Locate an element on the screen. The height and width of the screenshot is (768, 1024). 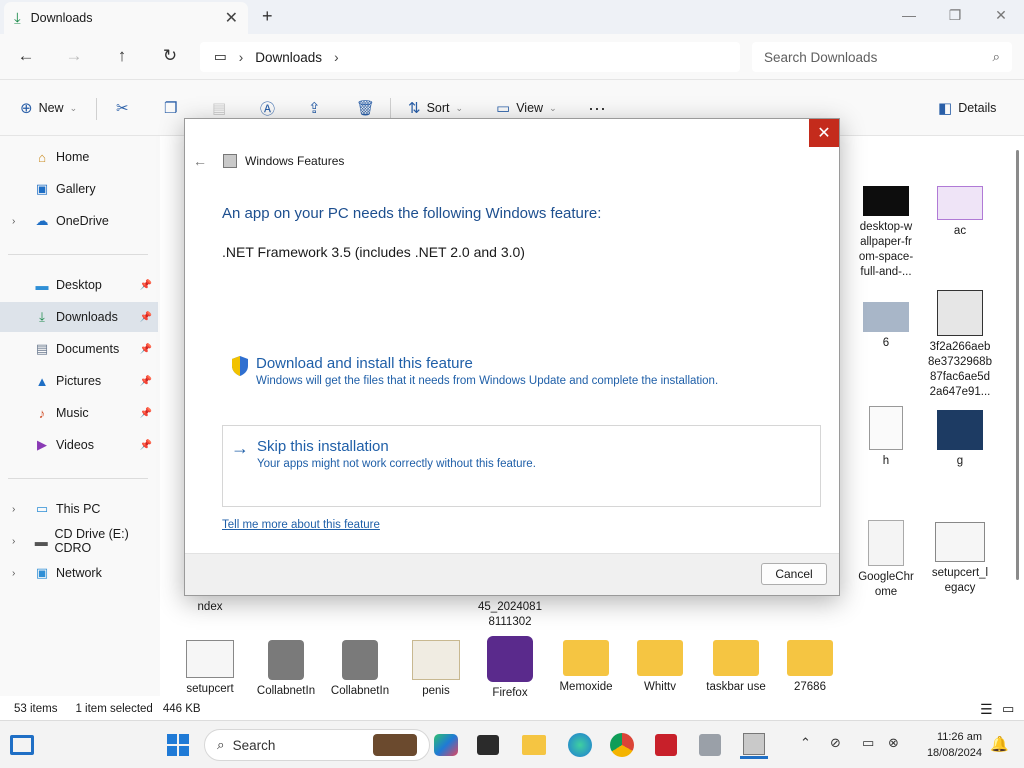
tab-close-icon: ✕ is located at coordinates (231, 18).